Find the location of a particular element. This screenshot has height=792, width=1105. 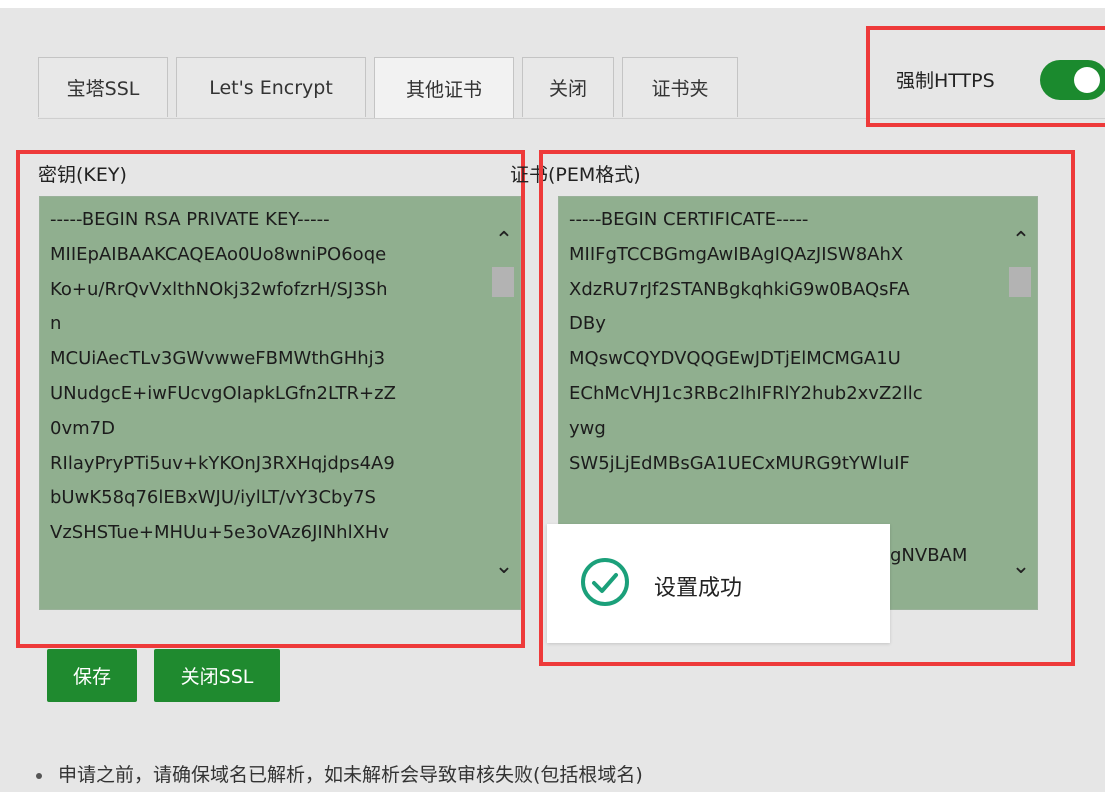

tab-close: 关闭 is located at coordinates (568, 87).